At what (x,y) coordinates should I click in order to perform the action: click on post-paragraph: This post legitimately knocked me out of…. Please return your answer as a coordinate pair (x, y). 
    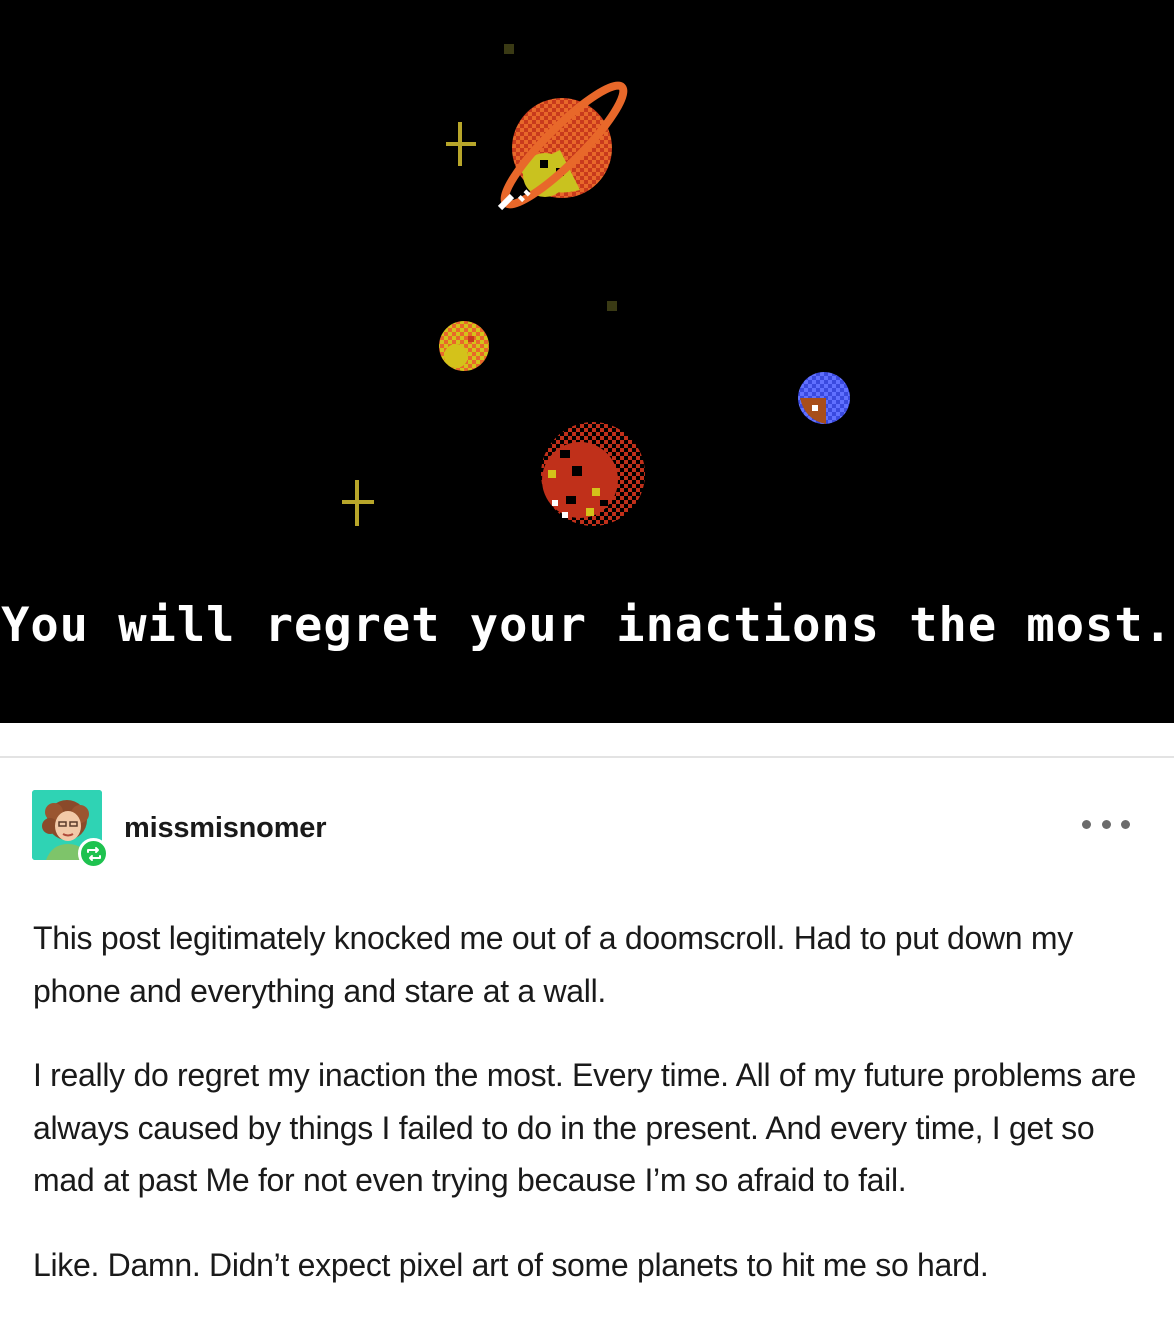
    Looking at the image, I should click on (553, 964).